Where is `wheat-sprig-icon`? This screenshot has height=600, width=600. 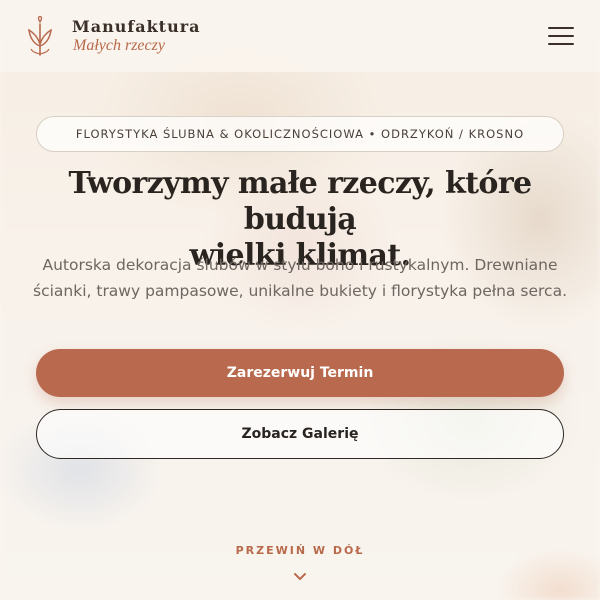
wheat-sprig-icon is located at coordinates (40, 36).